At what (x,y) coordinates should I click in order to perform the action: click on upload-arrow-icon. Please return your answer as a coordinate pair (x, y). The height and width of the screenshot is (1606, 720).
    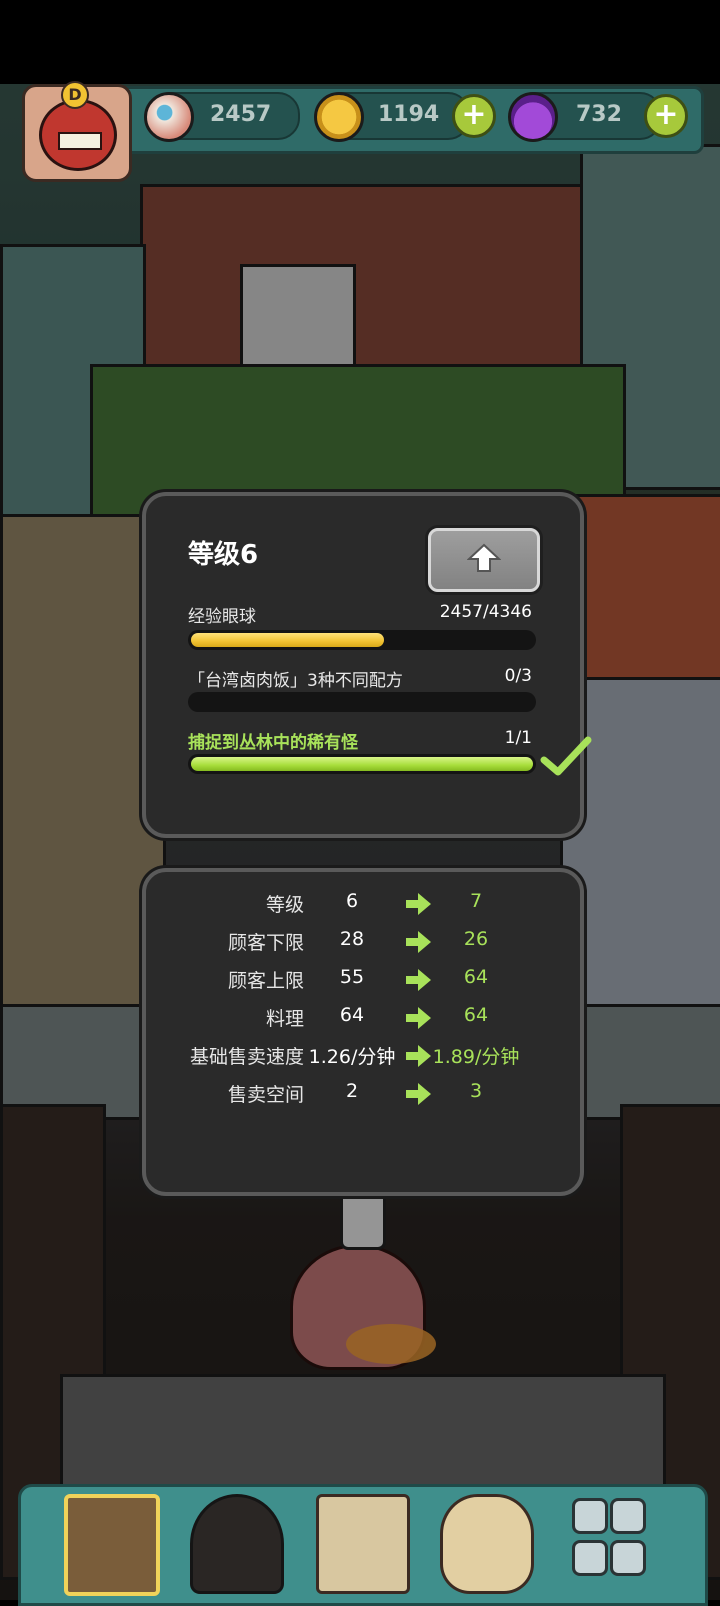
    Looking at the image, I should click on (484, 557).